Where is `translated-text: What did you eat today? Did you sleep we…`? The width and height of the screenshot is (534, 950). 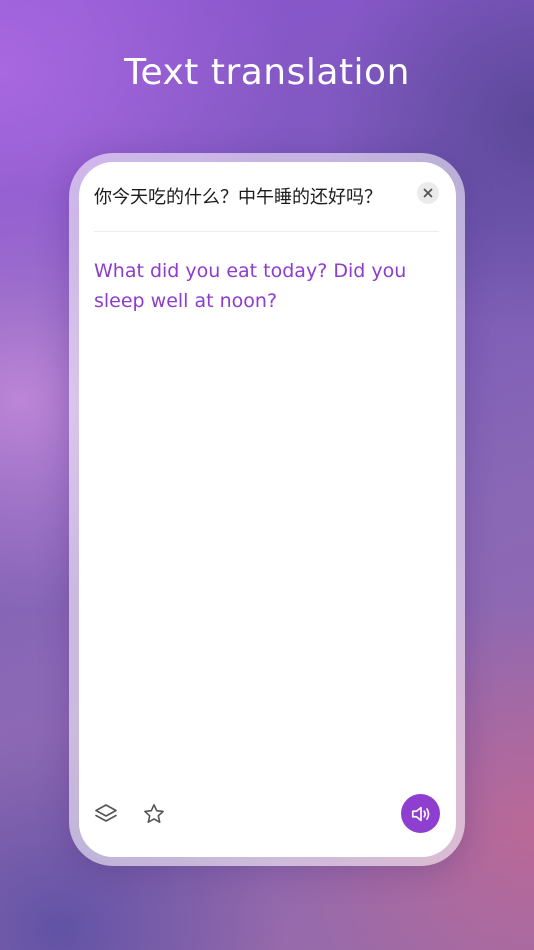 translated-text: What did you eat today? Did you sleep we… is located at coordinates (250, 286).